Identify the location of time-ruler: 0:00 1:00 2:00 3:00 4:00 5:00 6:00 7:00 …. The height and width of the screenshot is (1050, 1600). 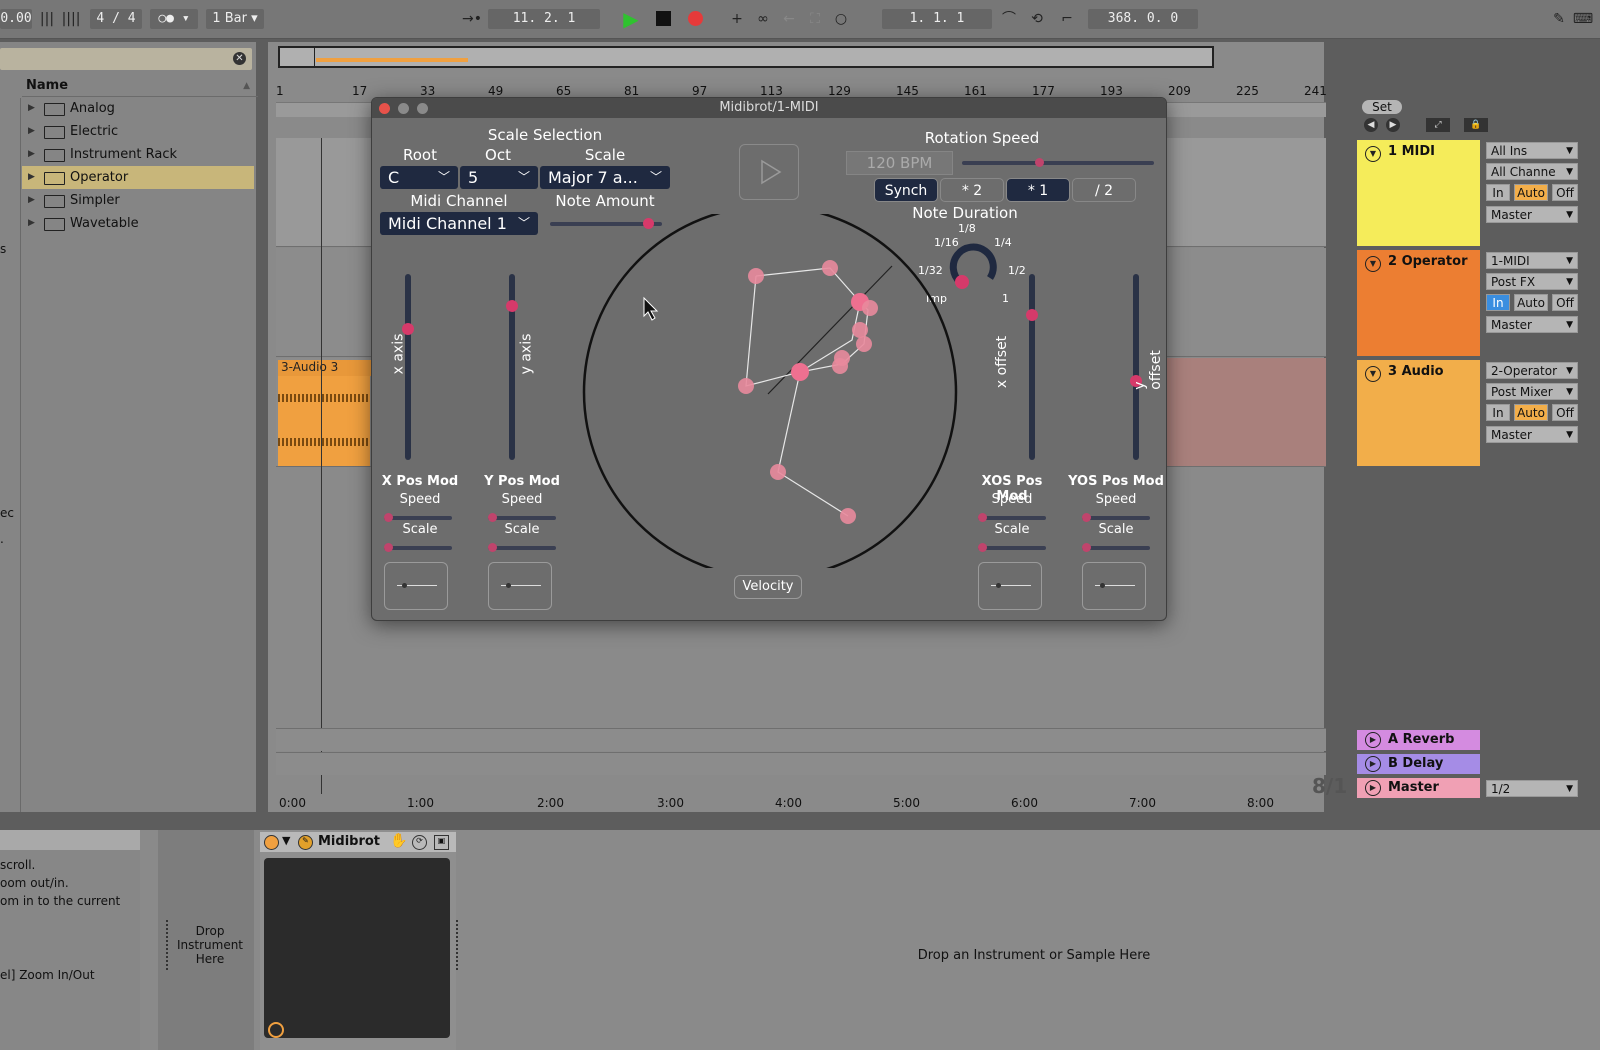
(801, 804).